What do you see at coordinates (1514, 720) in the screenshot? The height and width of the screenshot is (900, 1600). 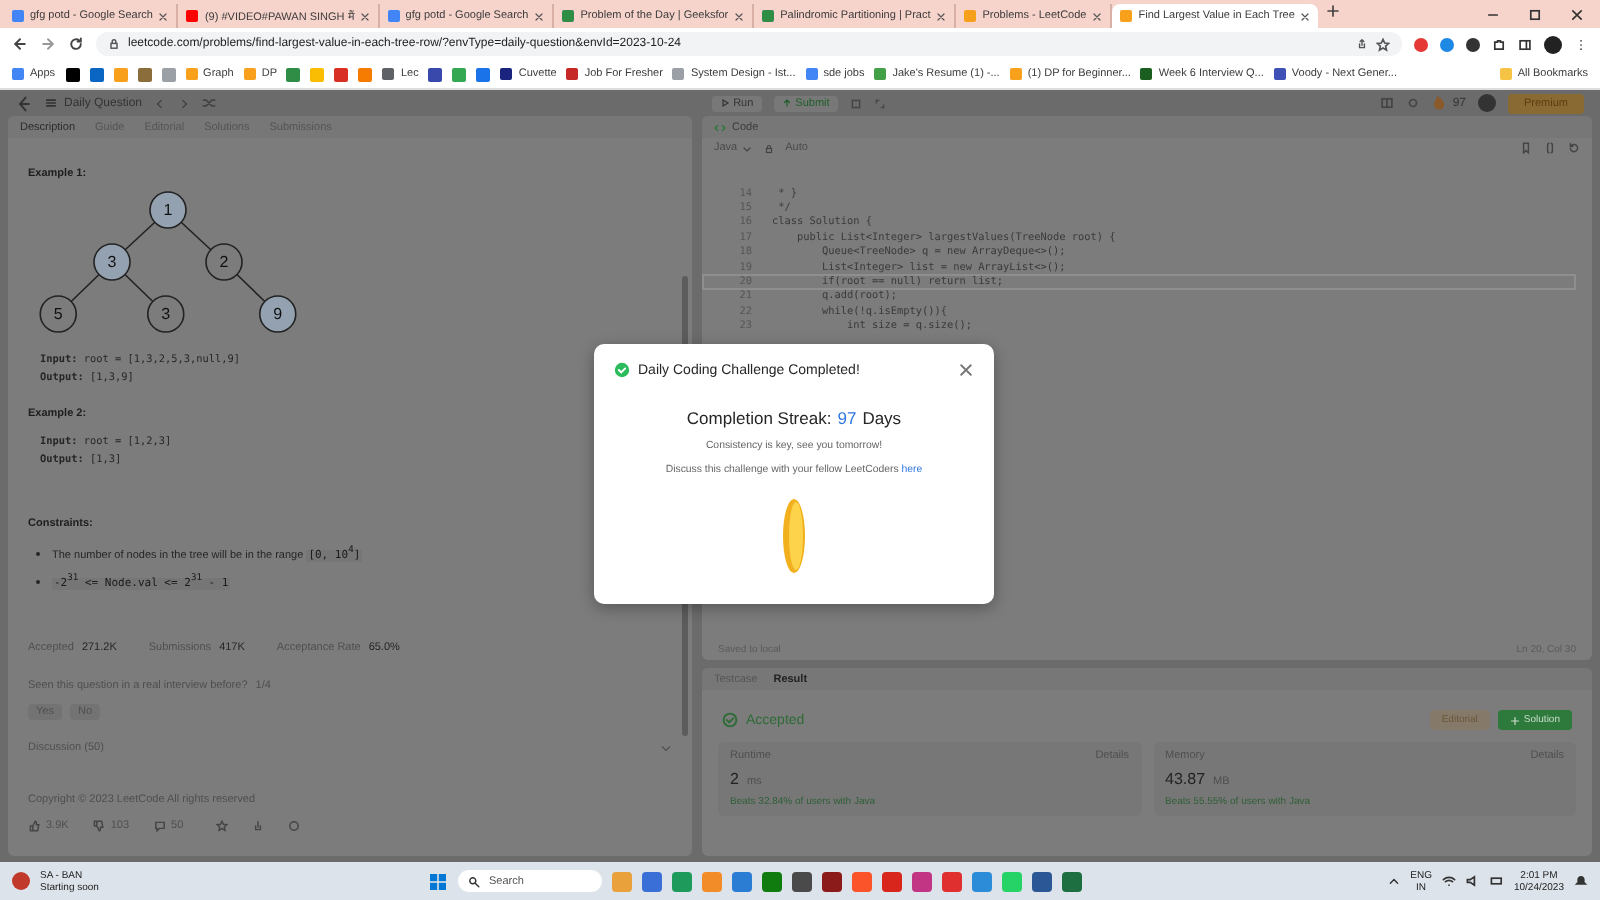 I see `plus-icon` at bounding box center [1514, 720].